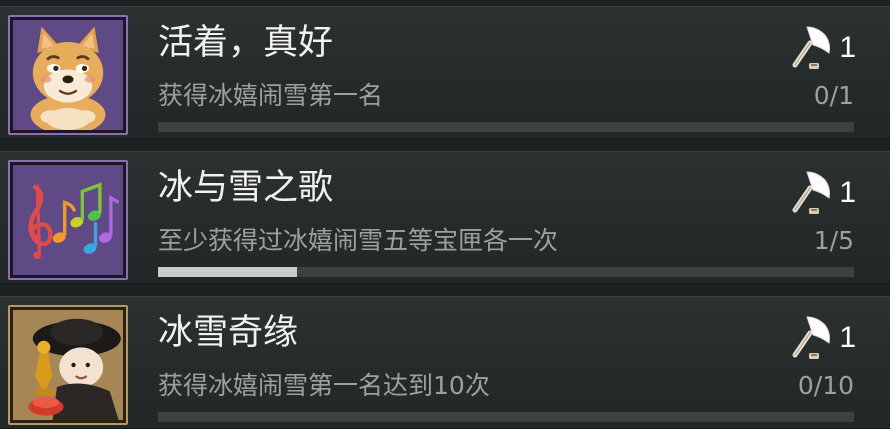 The width and height of the screenshot is (890, 429). I want to click on achievement-description: 至少获得过冰嬉闹雪五等宝匣各一次, so click(358, 240).